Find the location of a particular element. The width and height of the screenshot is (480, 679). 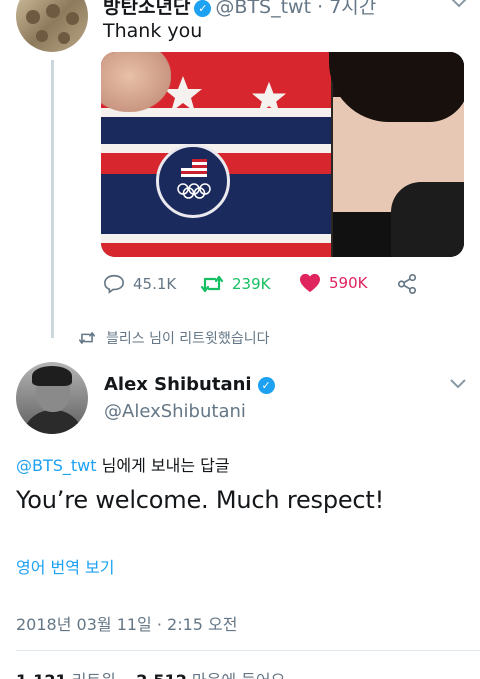

retweets-count: 1,121 is located at coordinates (41, 675).